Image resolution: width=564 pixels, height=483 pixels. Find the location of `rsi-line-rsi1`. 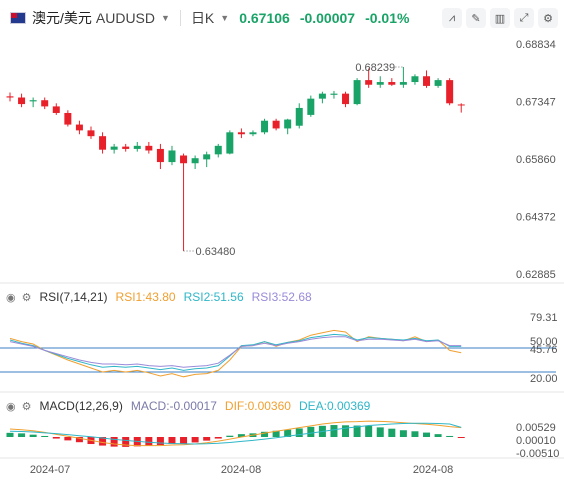

rsi-line-rsi1 is located at coordinates (235, 353).